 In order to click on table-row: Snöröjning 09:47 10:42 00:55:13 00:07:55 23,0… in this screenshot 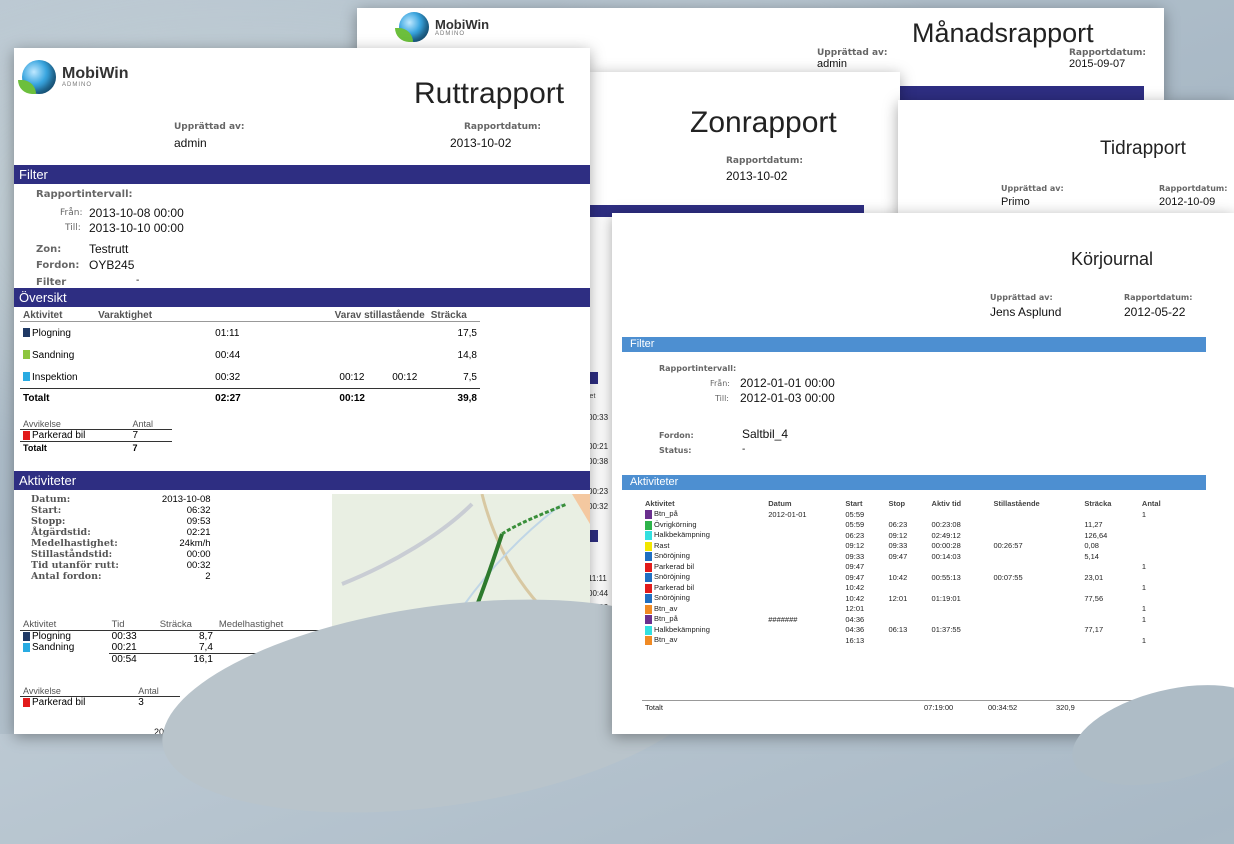, I will do `click(912, 577)`.